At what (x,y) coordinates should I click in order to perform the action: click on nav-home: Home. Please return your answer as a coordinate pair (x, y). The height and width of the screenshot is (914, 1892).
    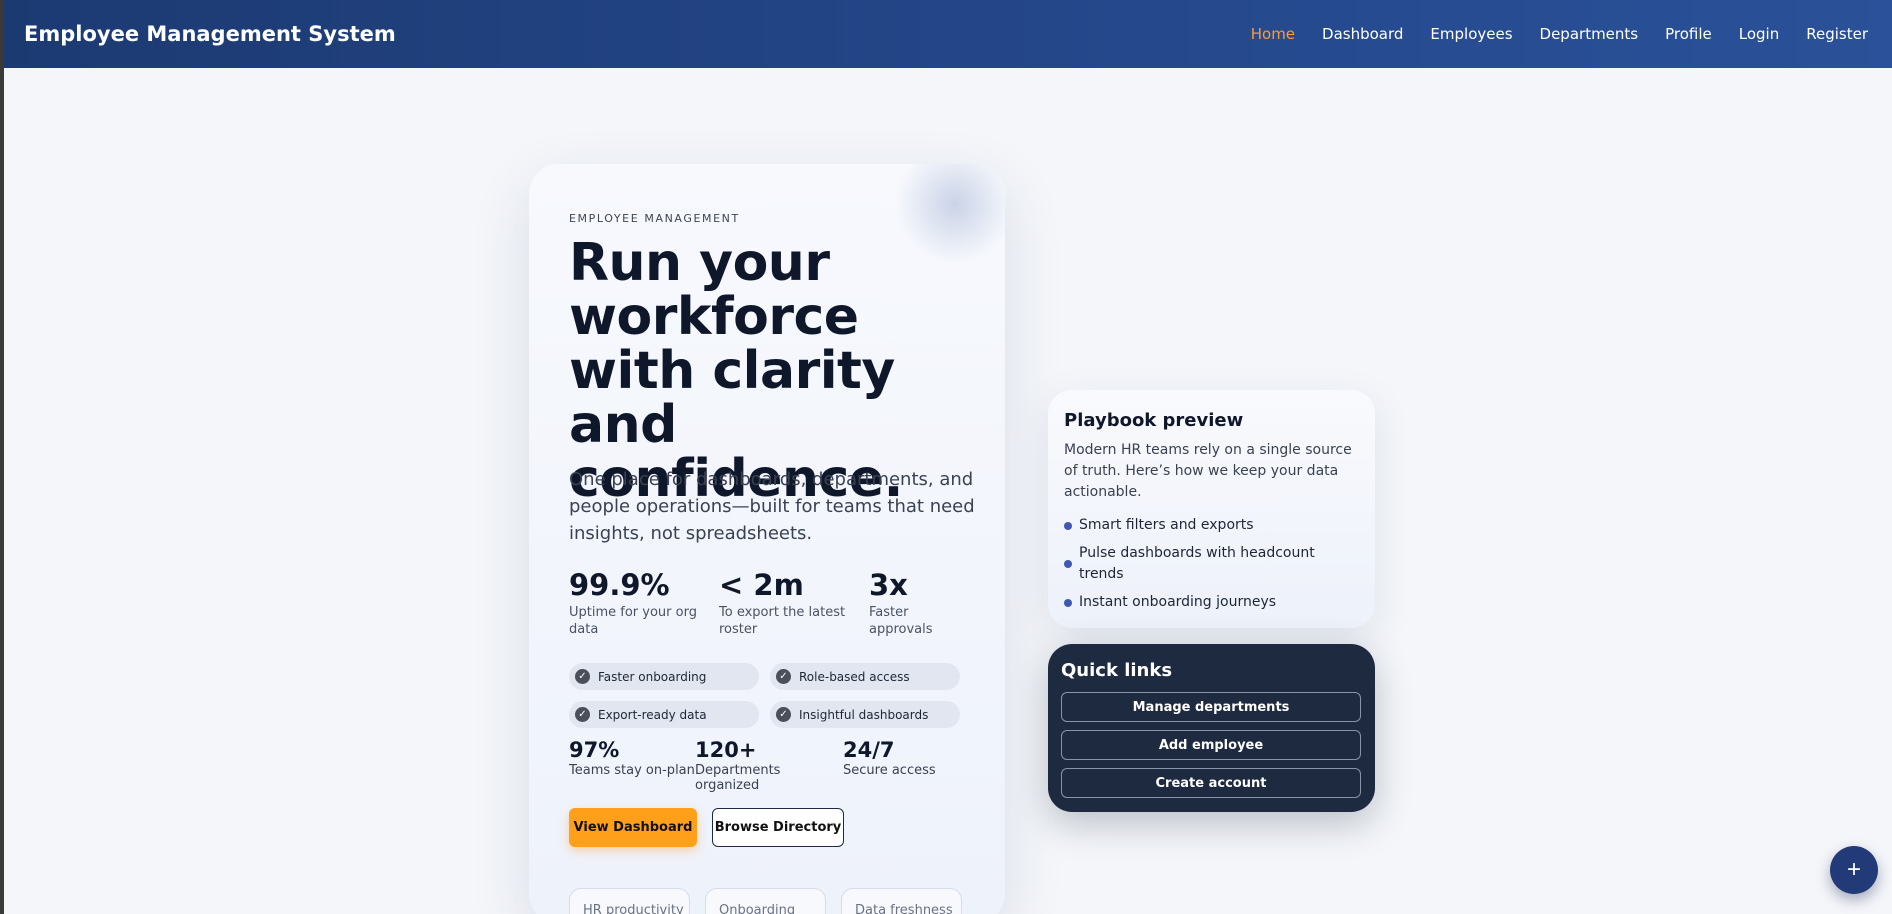
    Looking at the image, I should click on (1273, 34).